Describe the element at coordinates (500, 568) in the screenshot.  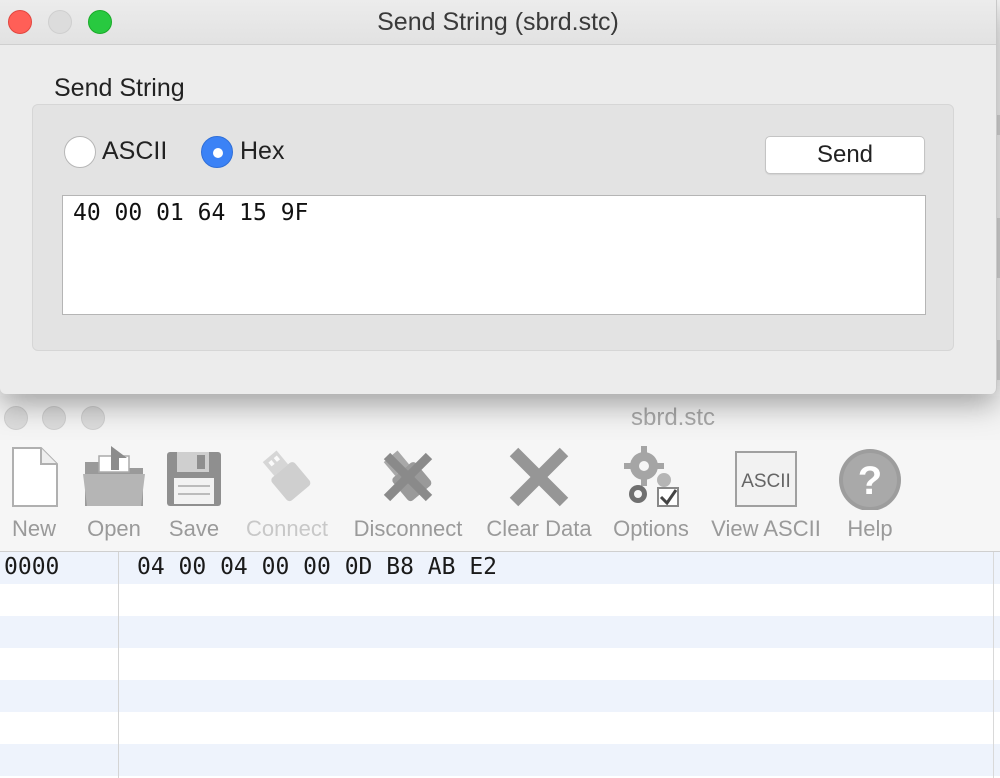
I see `table-row: 0000 04 00 04 00 00 0D B8 AB E2` at that location.